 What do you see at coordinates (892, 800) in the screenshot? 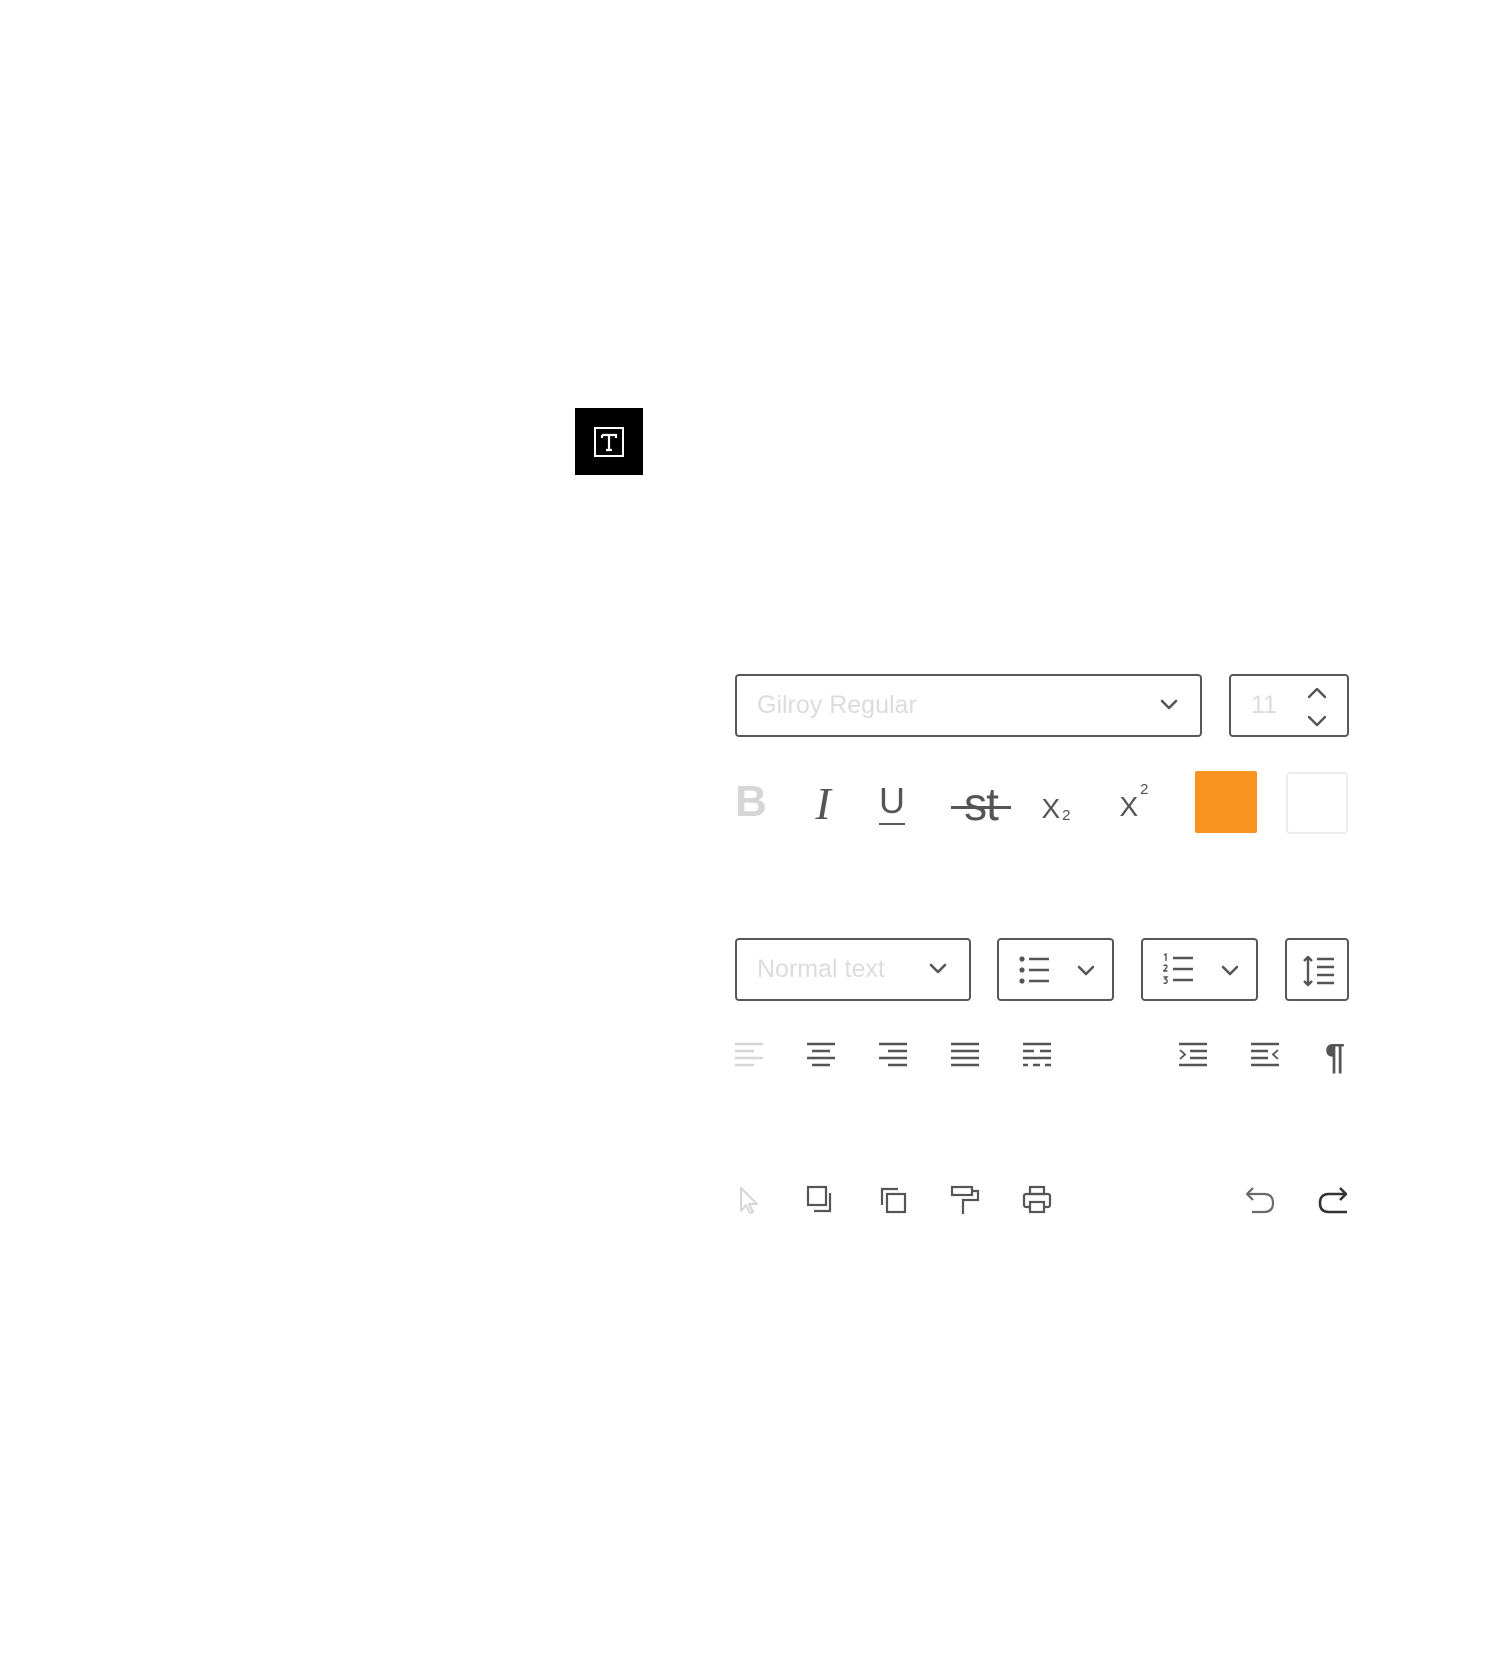
I see `underline-label: U` at bounding box center [892, 800].